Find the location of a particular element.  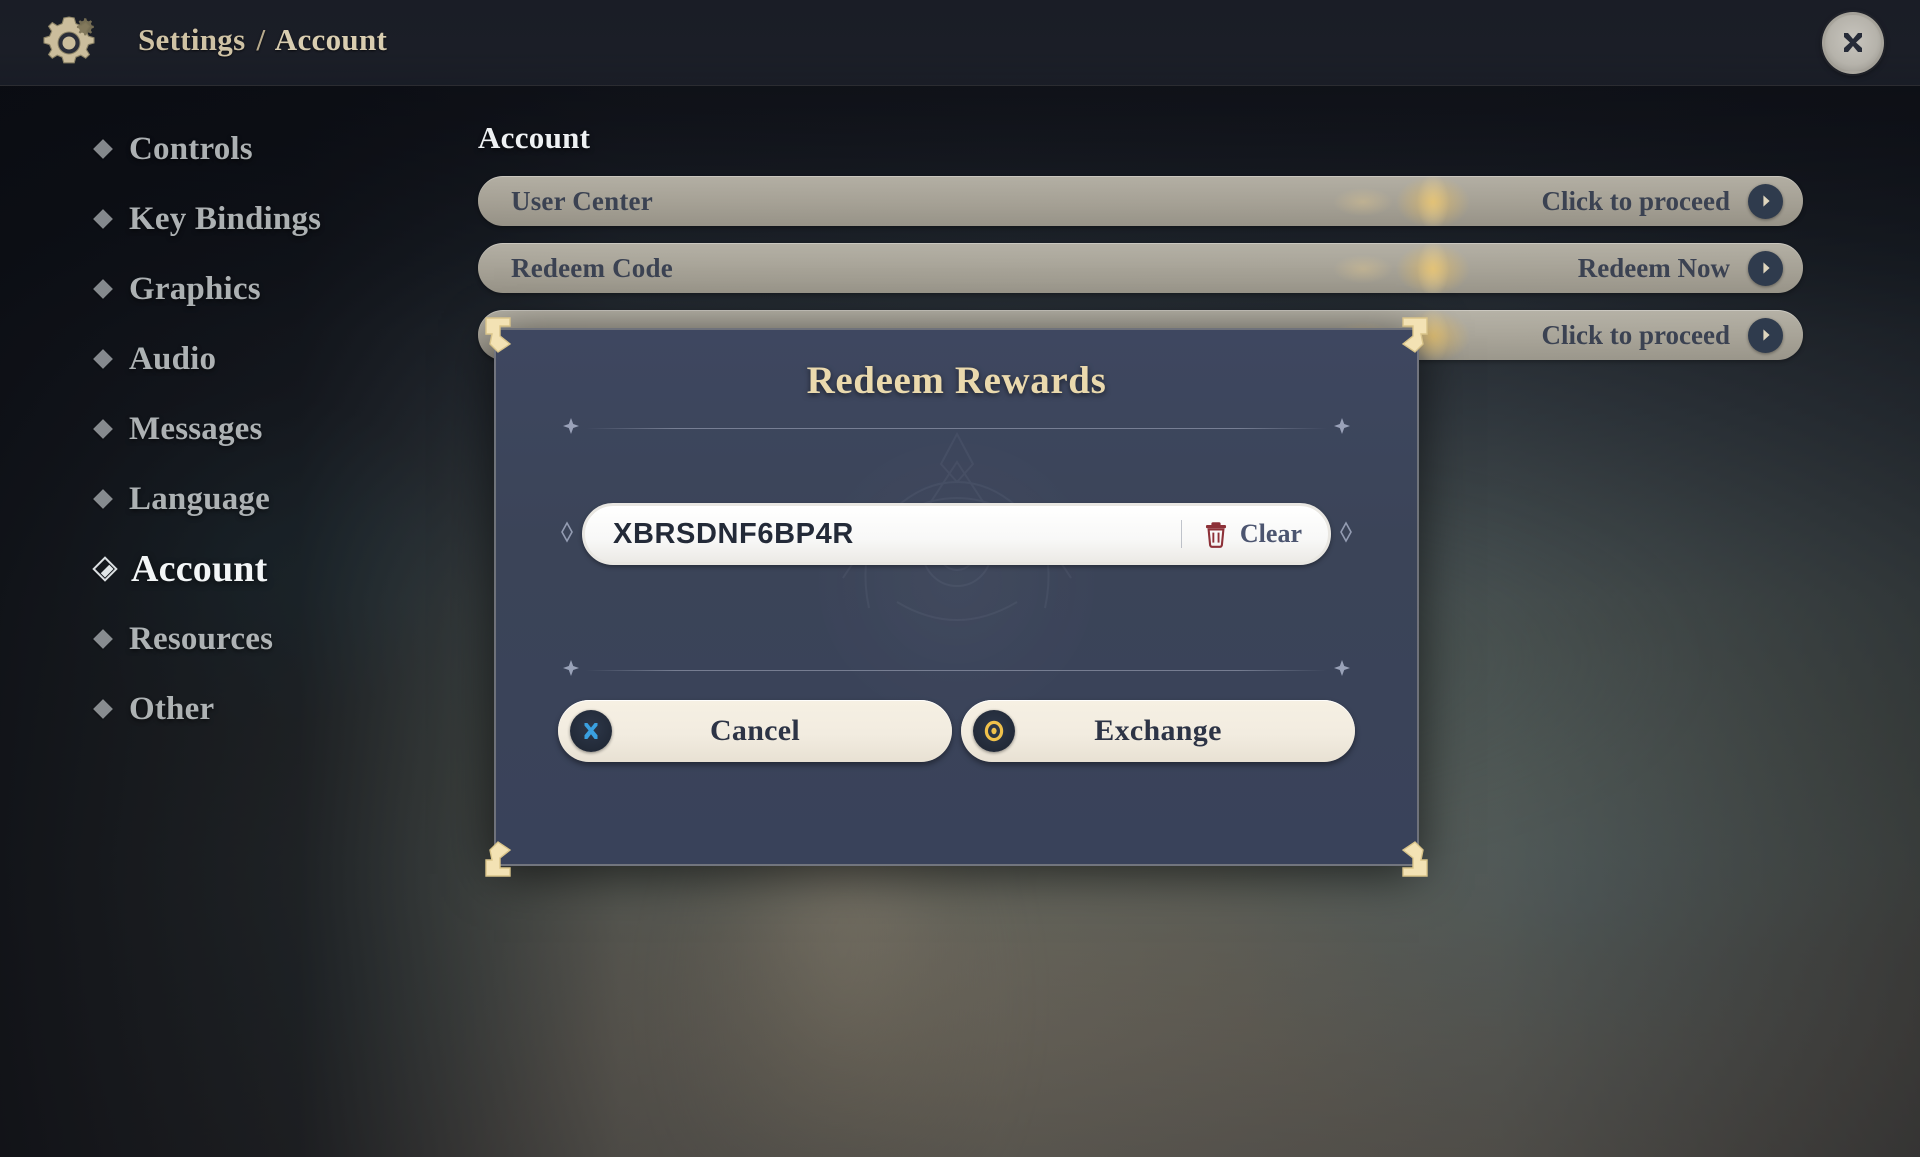

exchange-label: Exchange is located at coordinates (1158, 730).